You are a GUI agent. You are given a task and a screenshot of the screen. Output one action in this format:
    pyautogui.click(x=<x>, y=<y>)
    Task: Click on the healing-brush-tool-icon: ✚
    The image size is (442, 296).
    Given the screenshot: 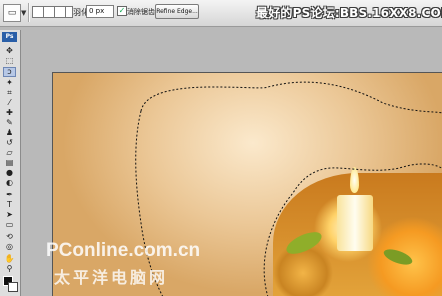 What is the action you would take?
    pyautogui.click(x=9, y=113)
    